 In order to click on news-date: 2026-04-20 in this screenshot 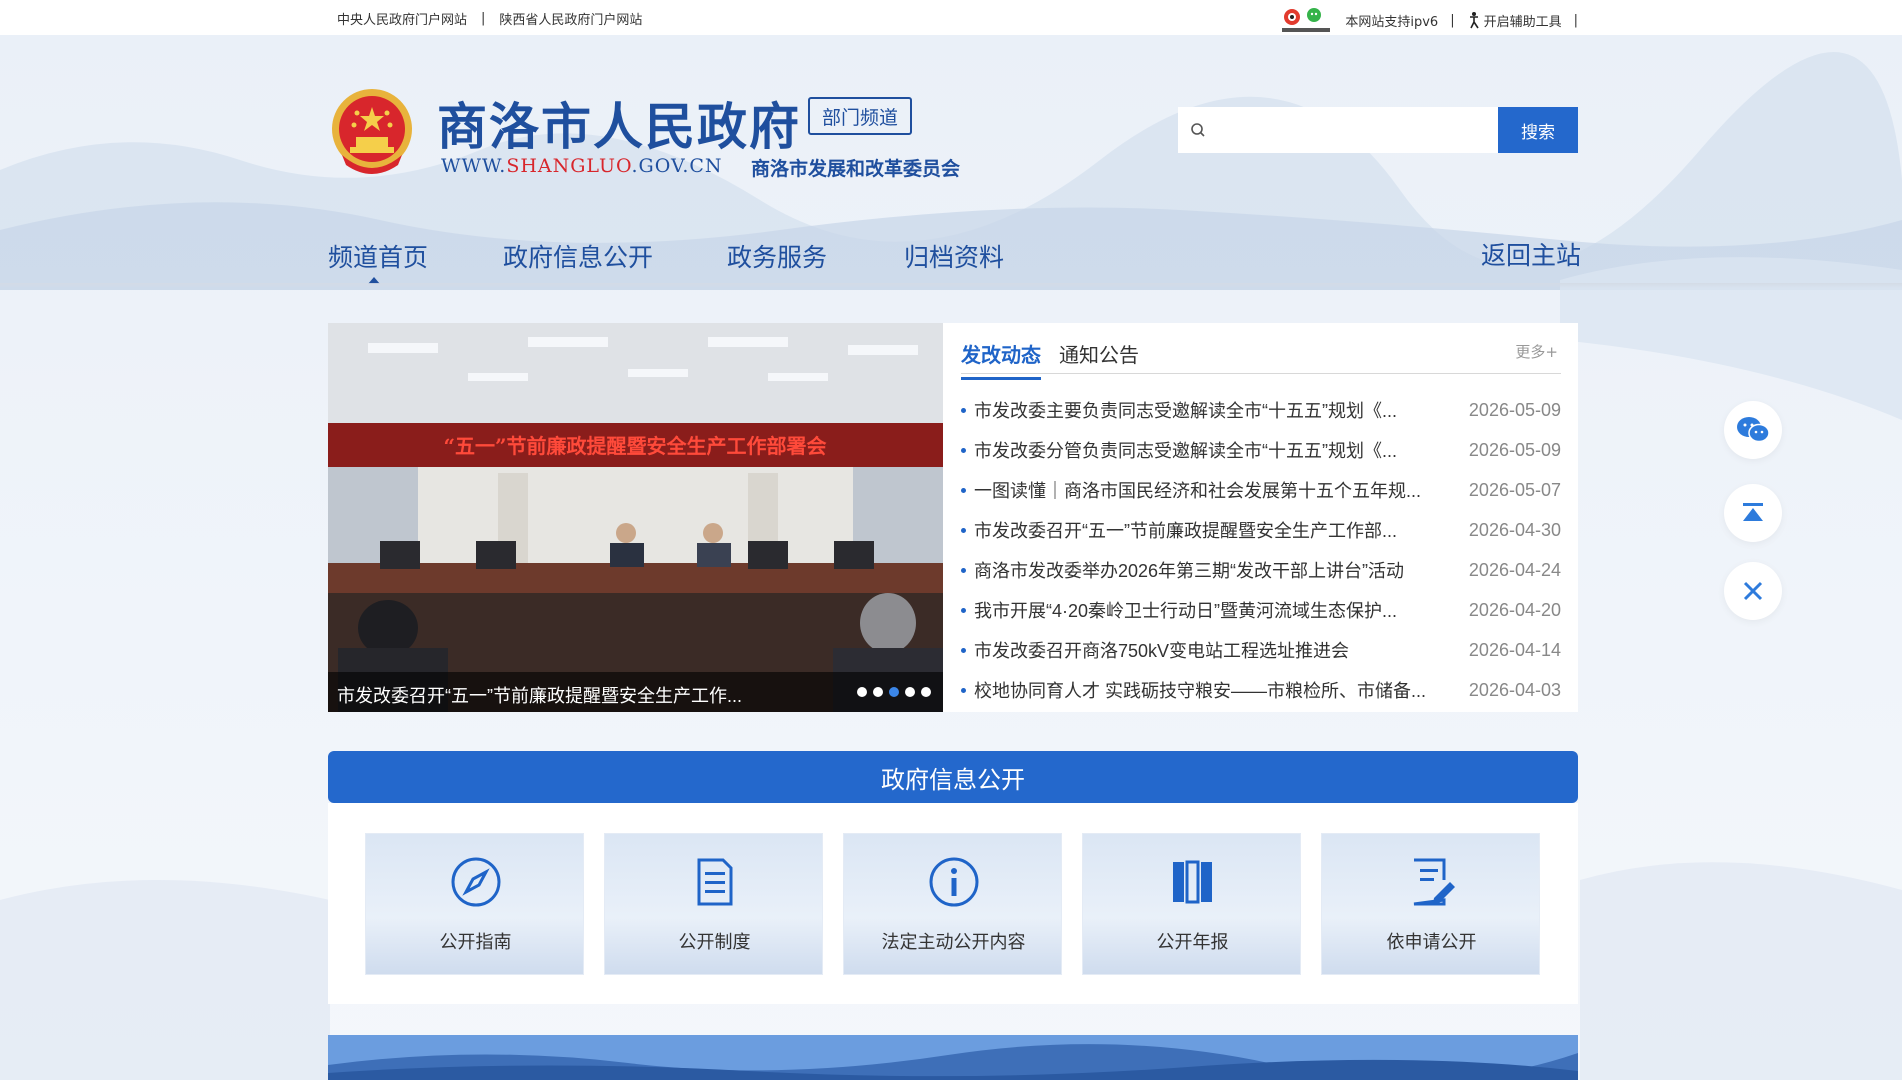, I will do `click(1514, 609)`.